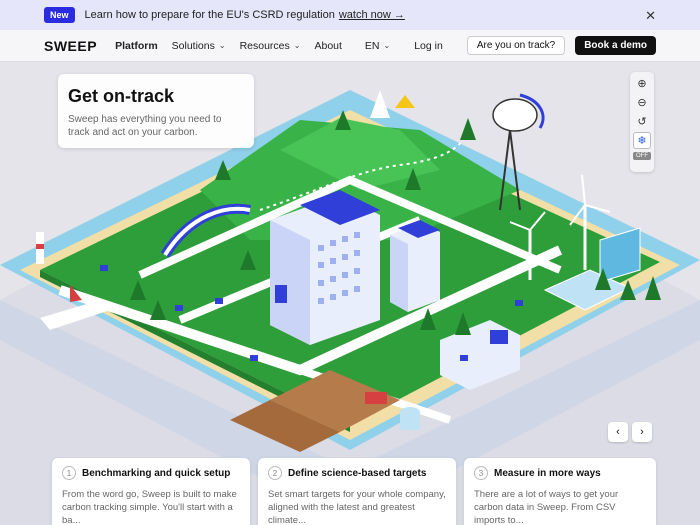  Describe the element at coordinates (615, 45) in the screenshot. I see `book-demo-button: Book a demo` at that location.